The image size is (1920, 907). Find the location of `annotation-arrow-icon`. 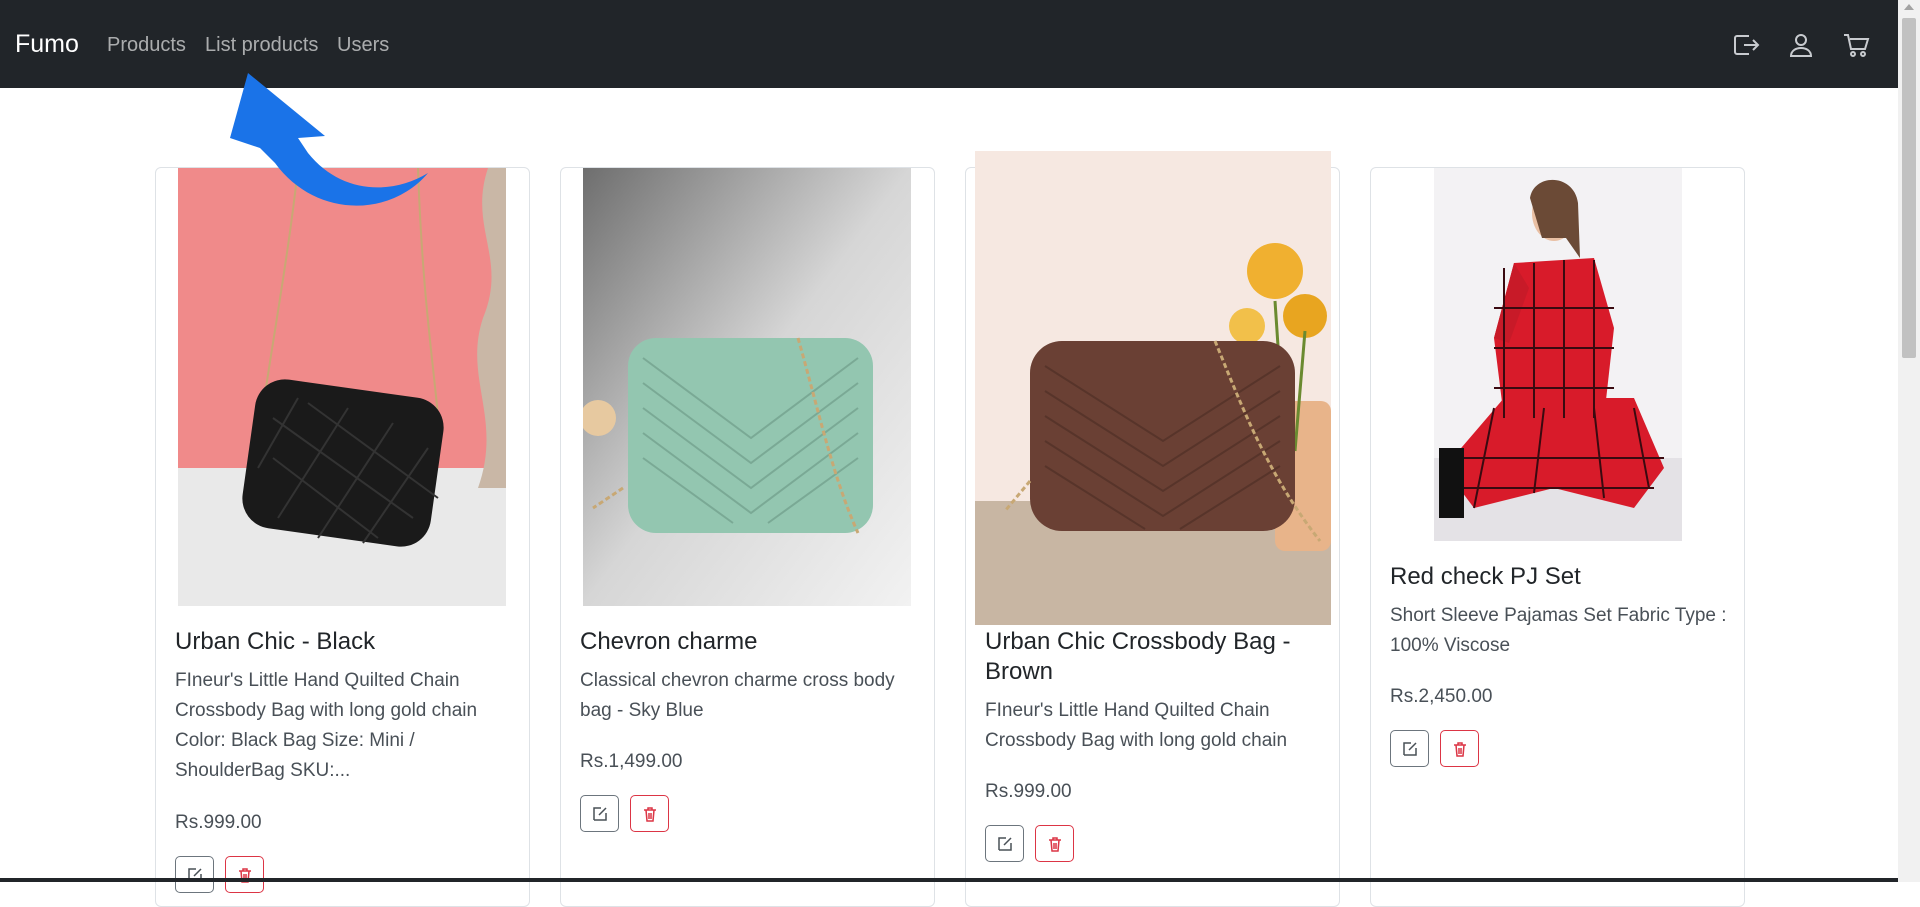

annotation-arrow-icon is located at coordinates (330, 145).